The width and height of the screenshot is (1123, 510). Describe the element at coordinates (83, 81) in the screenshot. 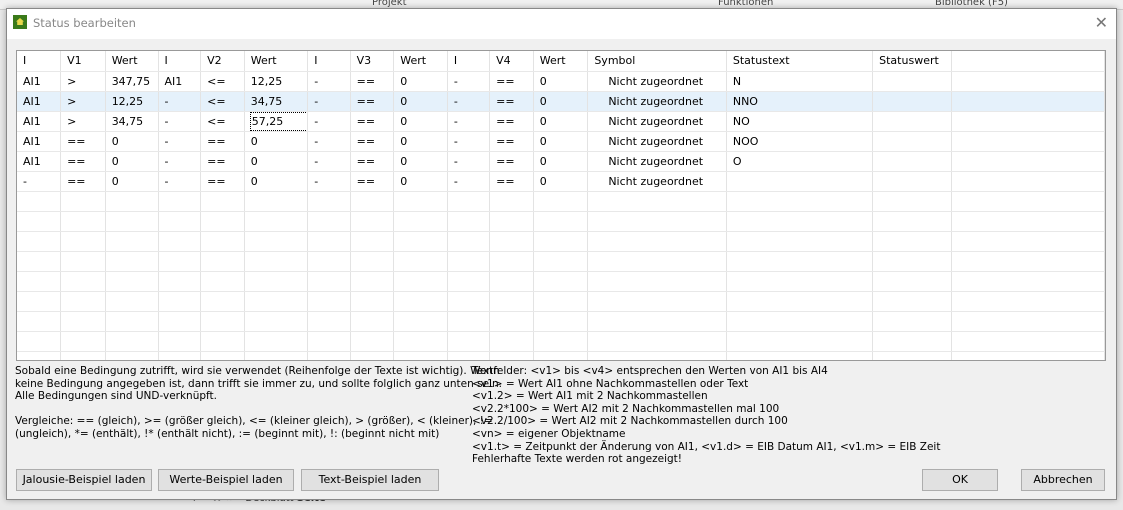

I see `table-cell: >` at that location.